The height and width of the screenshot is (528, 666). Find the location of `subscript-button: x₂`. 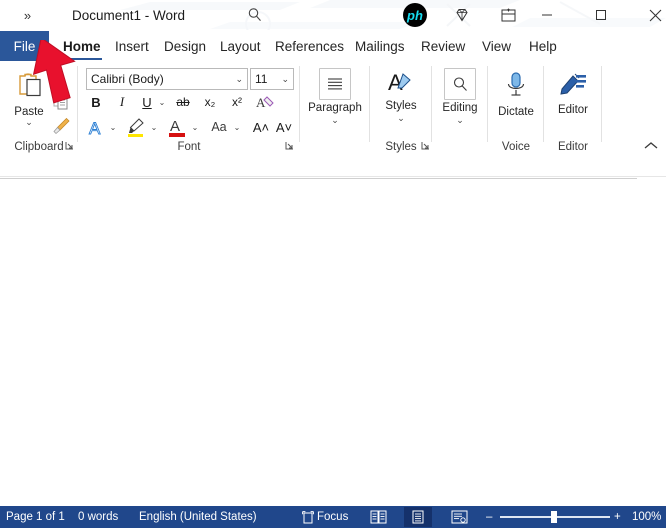

subscript-button: x₂ is located at coordinates (210, 102).